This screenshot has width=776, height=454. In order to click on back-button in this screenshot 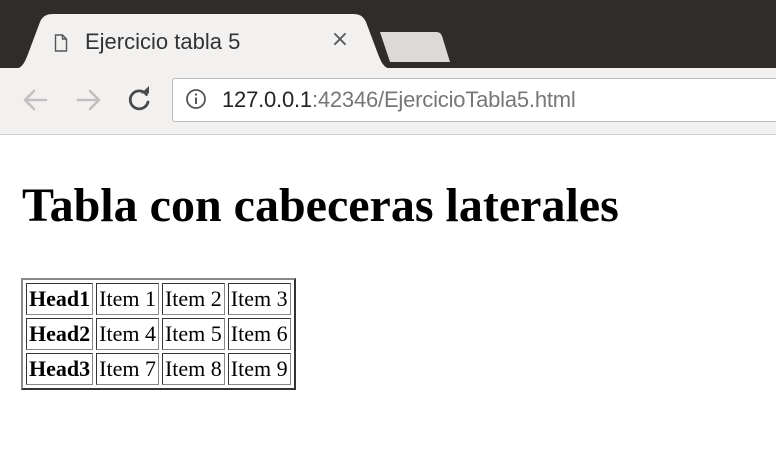, I will do `click(35, 100)`.